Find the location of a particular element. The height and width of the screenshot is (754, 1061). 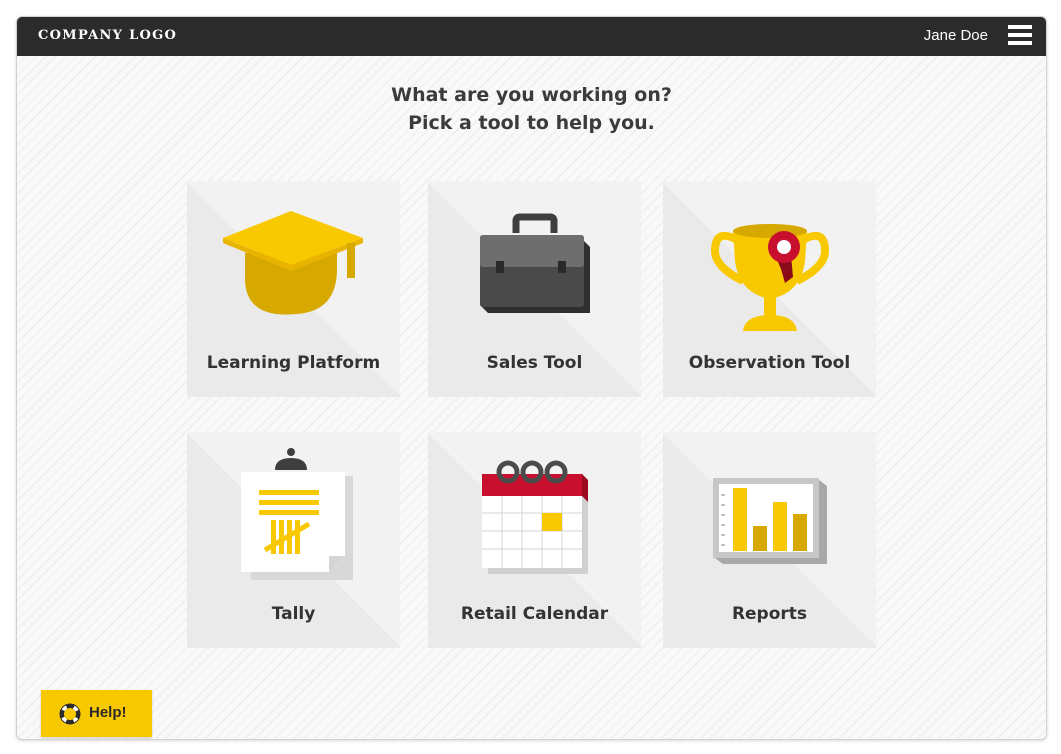

trophy-icon is located at coordinates (770, 277).